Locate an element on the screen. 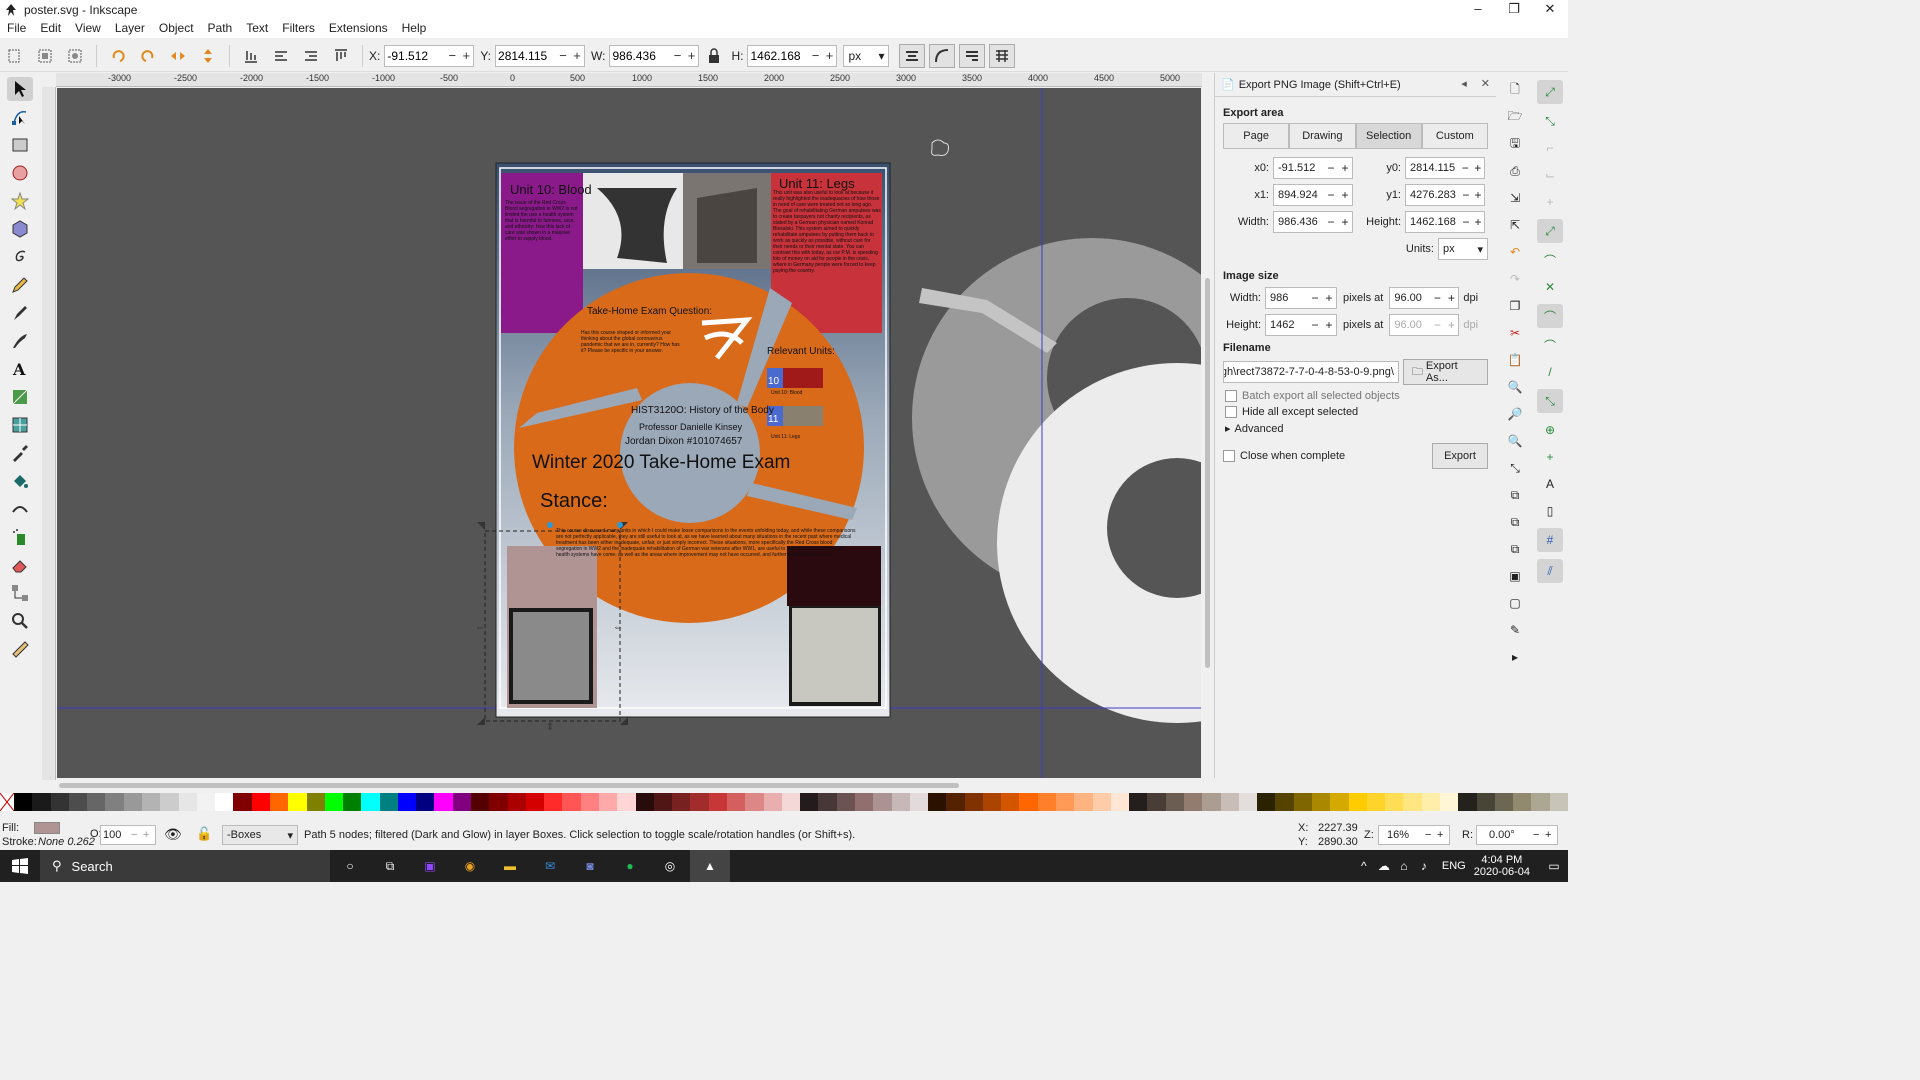 This screenshot has height=1080, width=1920. raise-icon is located at coordinates (311, 56).